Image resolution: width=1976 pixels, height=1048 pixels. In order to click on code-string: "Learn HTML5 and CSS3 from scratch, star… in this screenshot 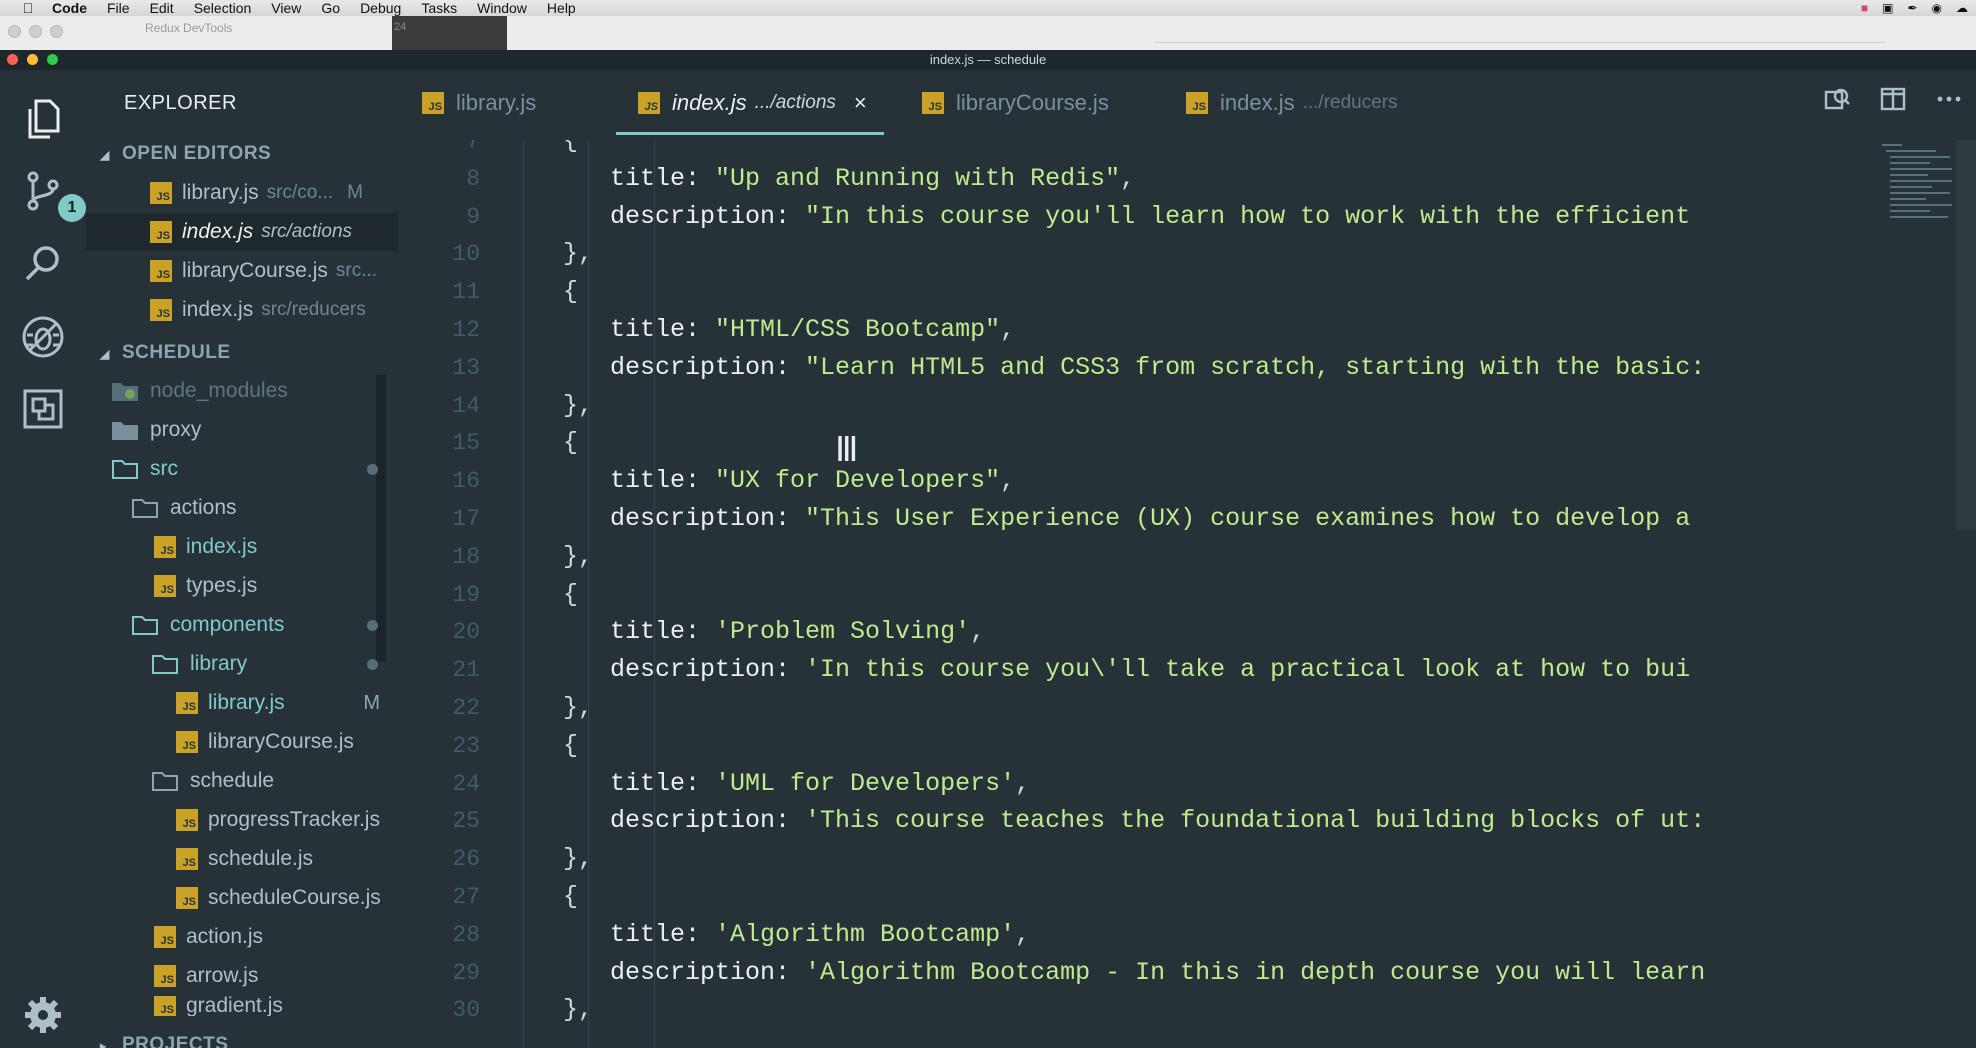, I will do `click(1255, 367)`.